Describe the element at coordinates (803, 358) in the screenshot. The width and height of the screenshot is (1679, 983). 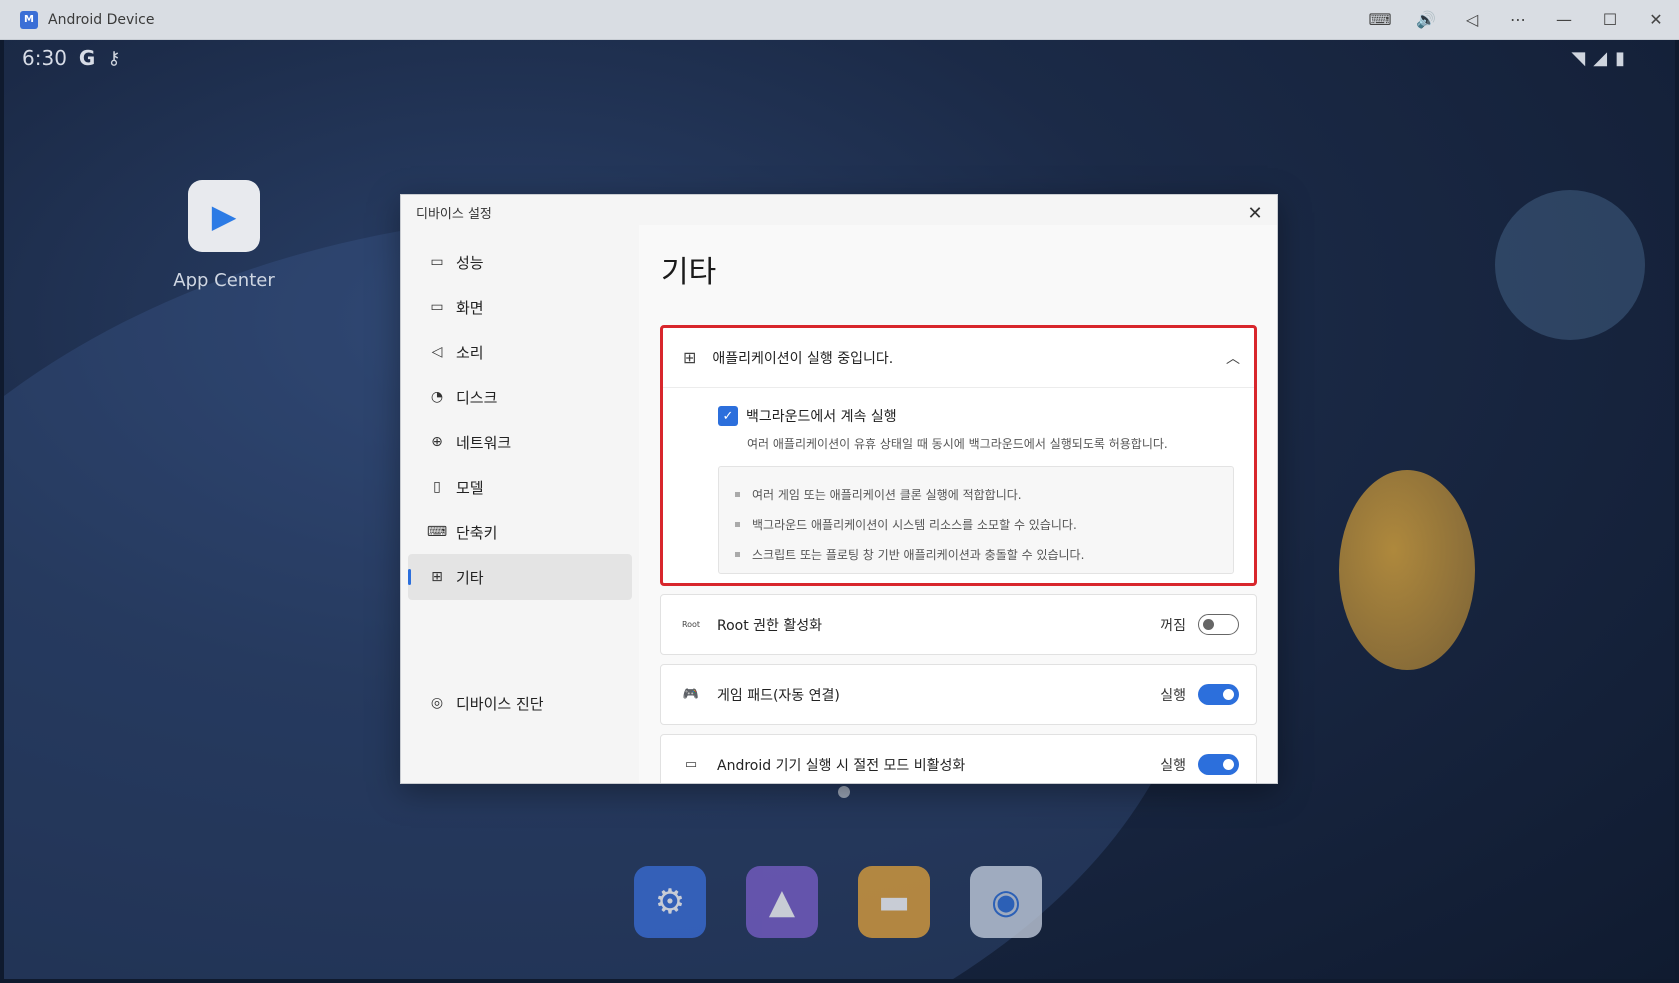
I see `running-apps-title: 애플리케이션이 실행 중입니다.` at that location.